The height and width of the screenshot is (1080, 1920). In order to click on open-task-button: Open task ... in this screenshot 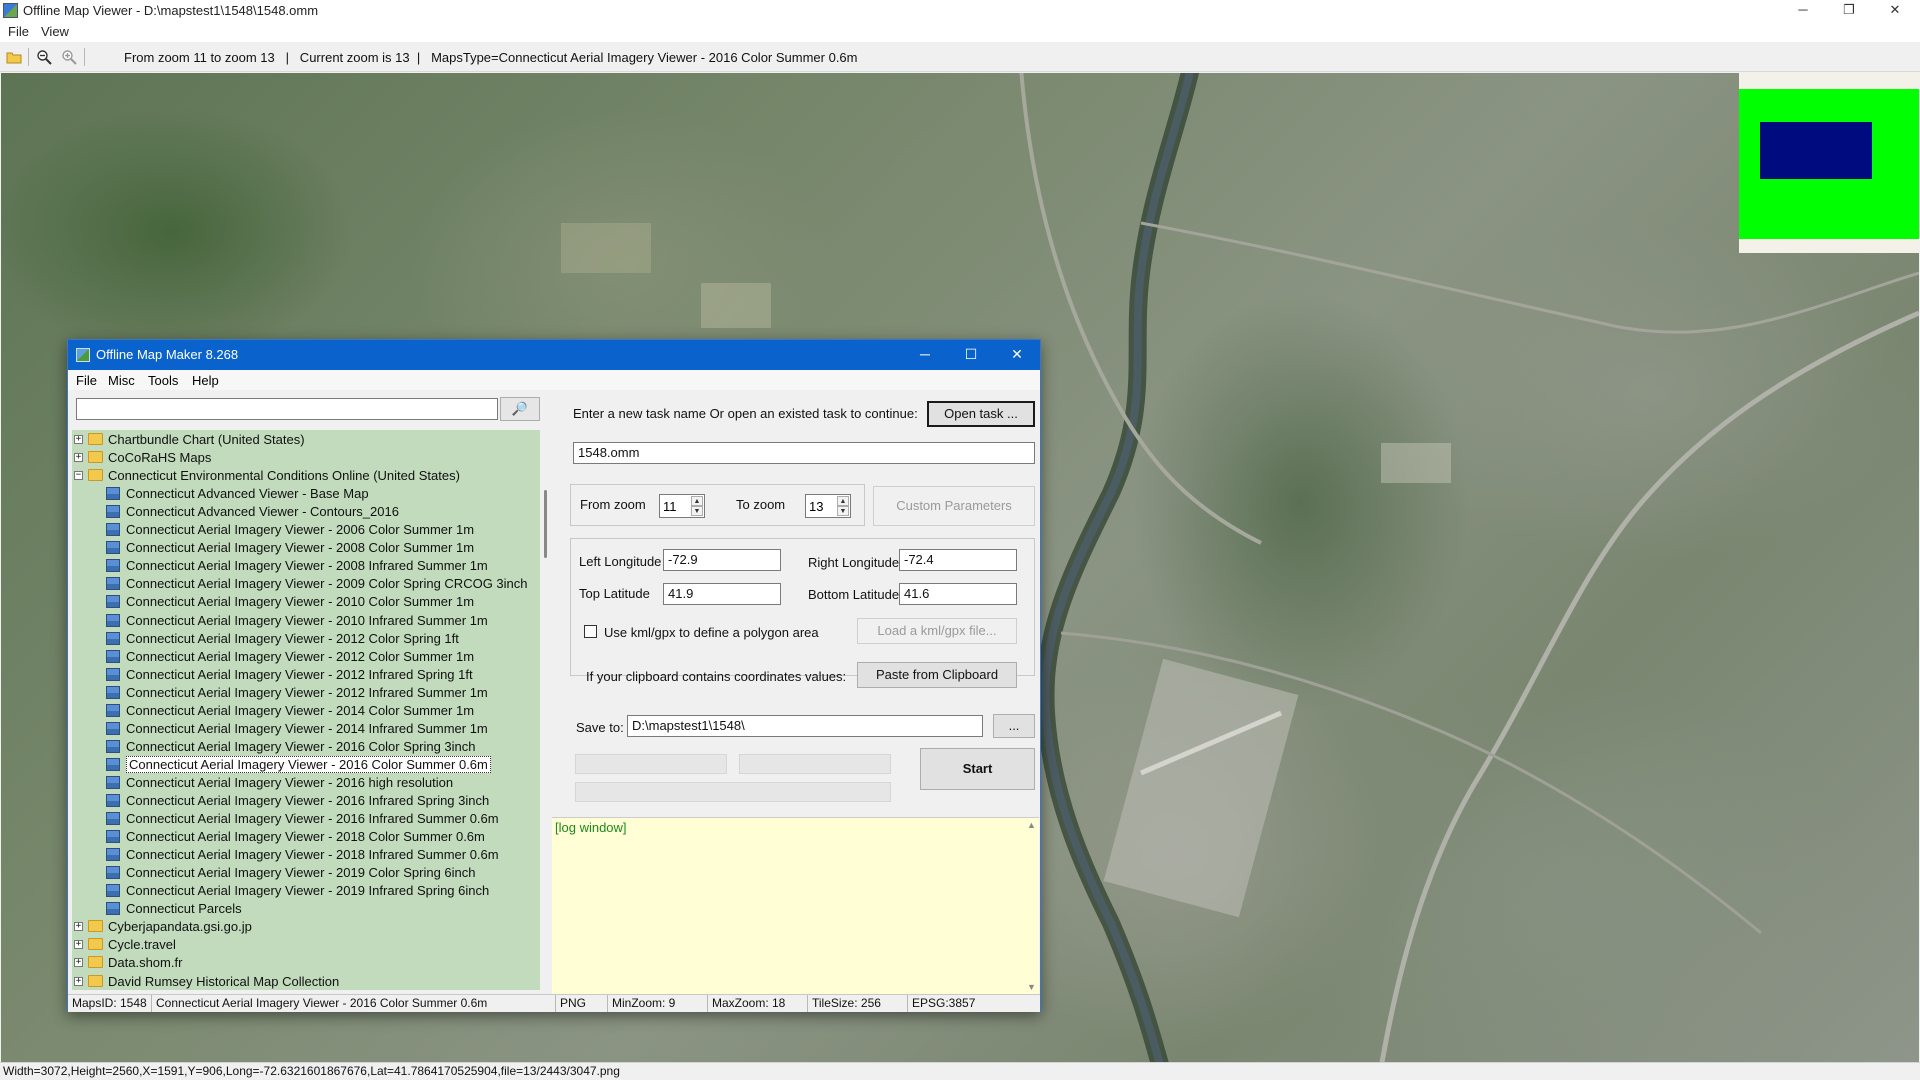, I will do `click(981, 414)`.